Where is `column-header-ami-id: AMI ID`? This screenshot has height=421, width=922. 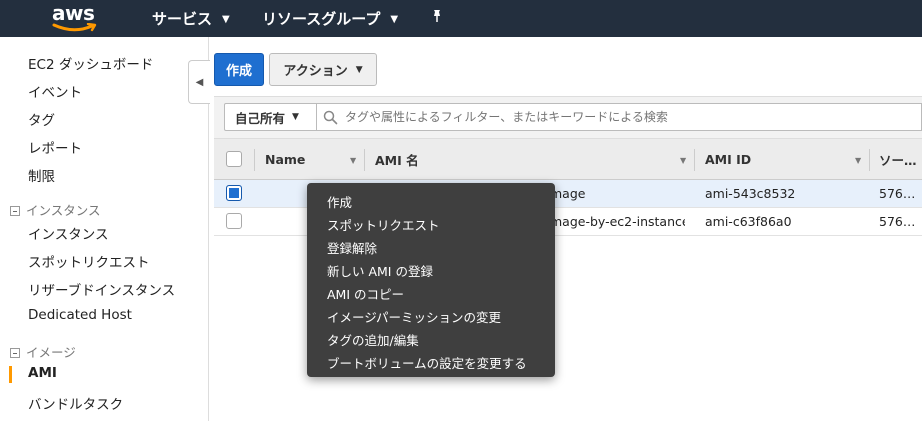 column-header-ami-id: AMI ID is located at coordinates (728, 159).